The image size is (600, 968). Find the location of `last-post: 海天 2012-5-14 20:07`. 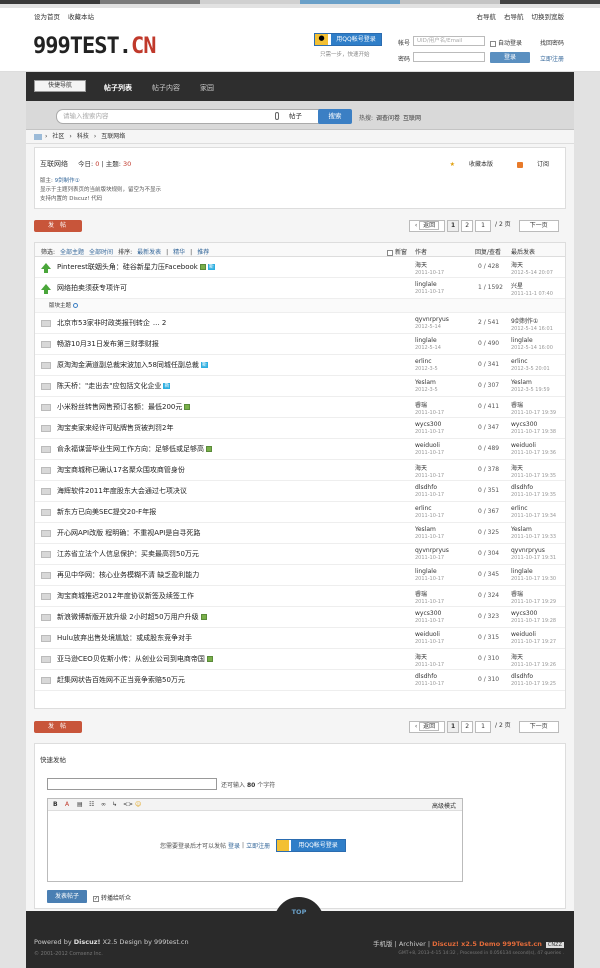

last-post: 海天 2012-5-14 20:07 is located at coordinates (532, 268).